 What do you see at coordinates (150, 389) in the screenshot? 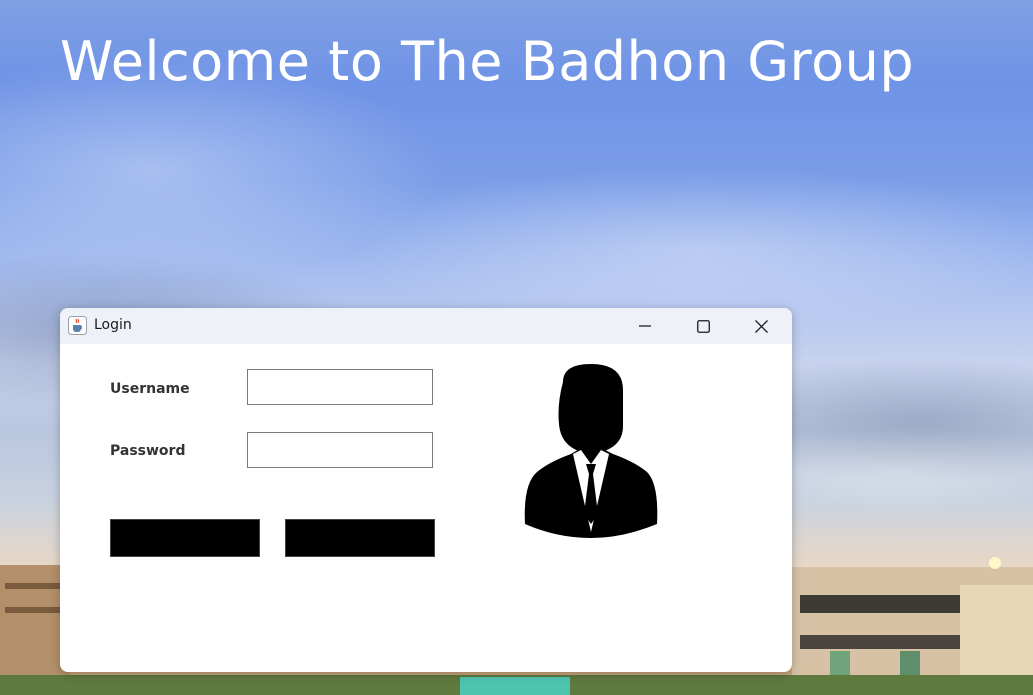
I see `username-label: Username` at bounding box center [150, 389].